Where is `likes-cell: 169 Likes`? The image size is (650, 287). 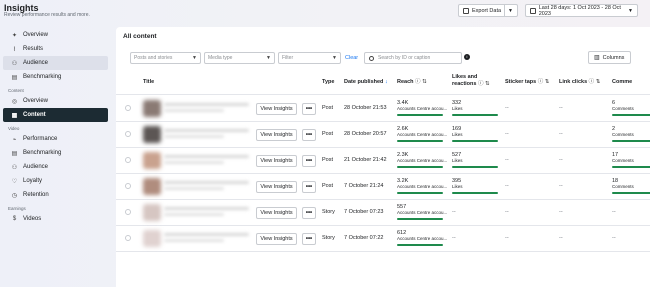 likes-cell: 169 Likes is located at coordinates (475, 134).